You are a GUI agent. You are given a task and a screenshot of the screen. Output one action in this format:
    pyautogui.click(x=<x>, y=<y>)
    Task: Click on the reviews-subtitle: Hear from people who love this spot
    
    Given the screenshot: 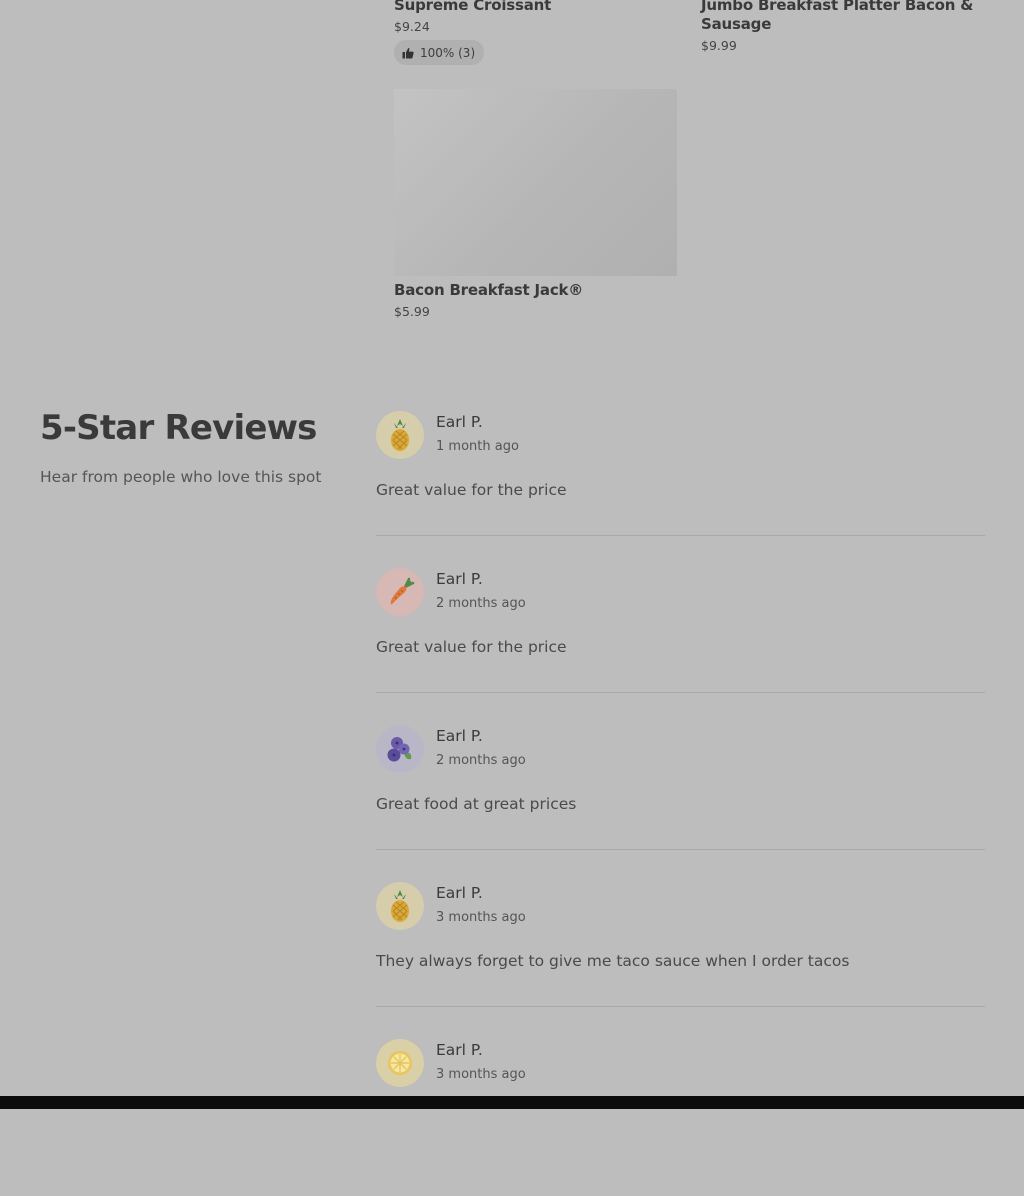 What is the action you would take?
    pyautogui.click(x=181, y=477)
    